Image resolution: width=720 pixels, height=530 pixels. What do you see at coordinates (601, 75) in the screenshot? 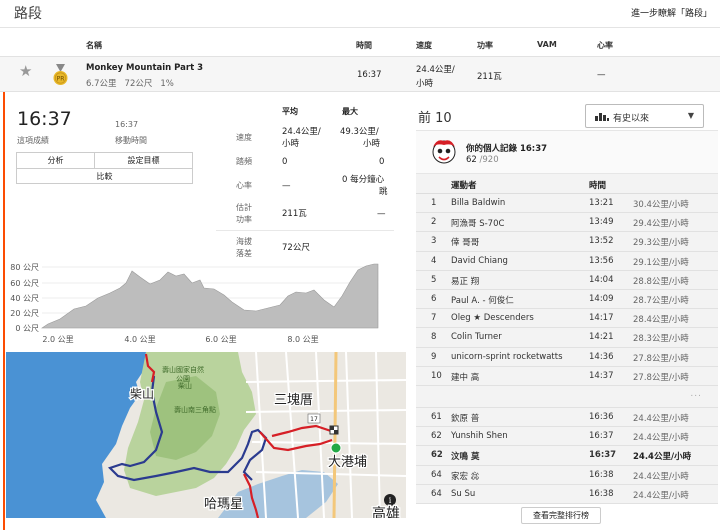
I see `segment-hr: —` at bounding box center [601, 75].